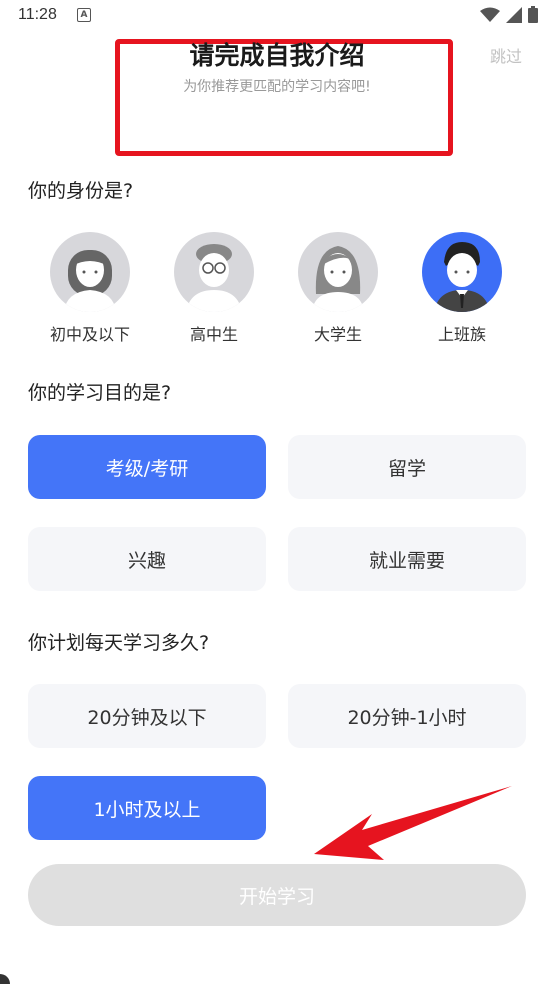 This screenshot has width=554, height=984. Describe the element at coordinates (413, 823) in the screenshot. I see `annotation-arrow-icon` at that location.